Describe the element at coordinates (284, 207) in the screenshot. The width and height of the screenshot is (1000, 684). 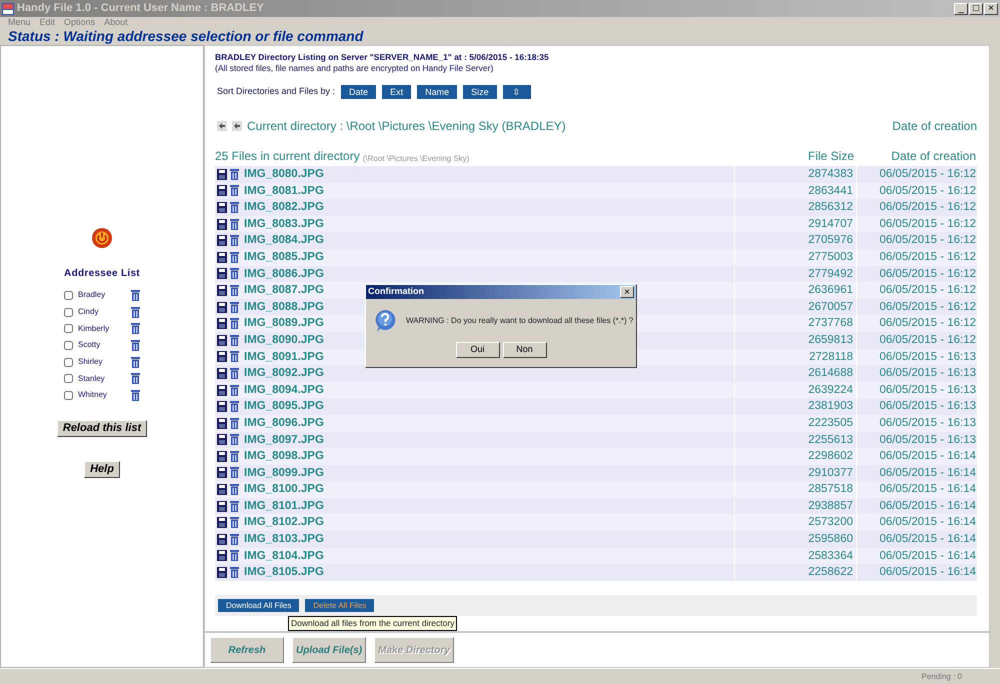
I see `file-name: IMG_8082.JPG` at that location.